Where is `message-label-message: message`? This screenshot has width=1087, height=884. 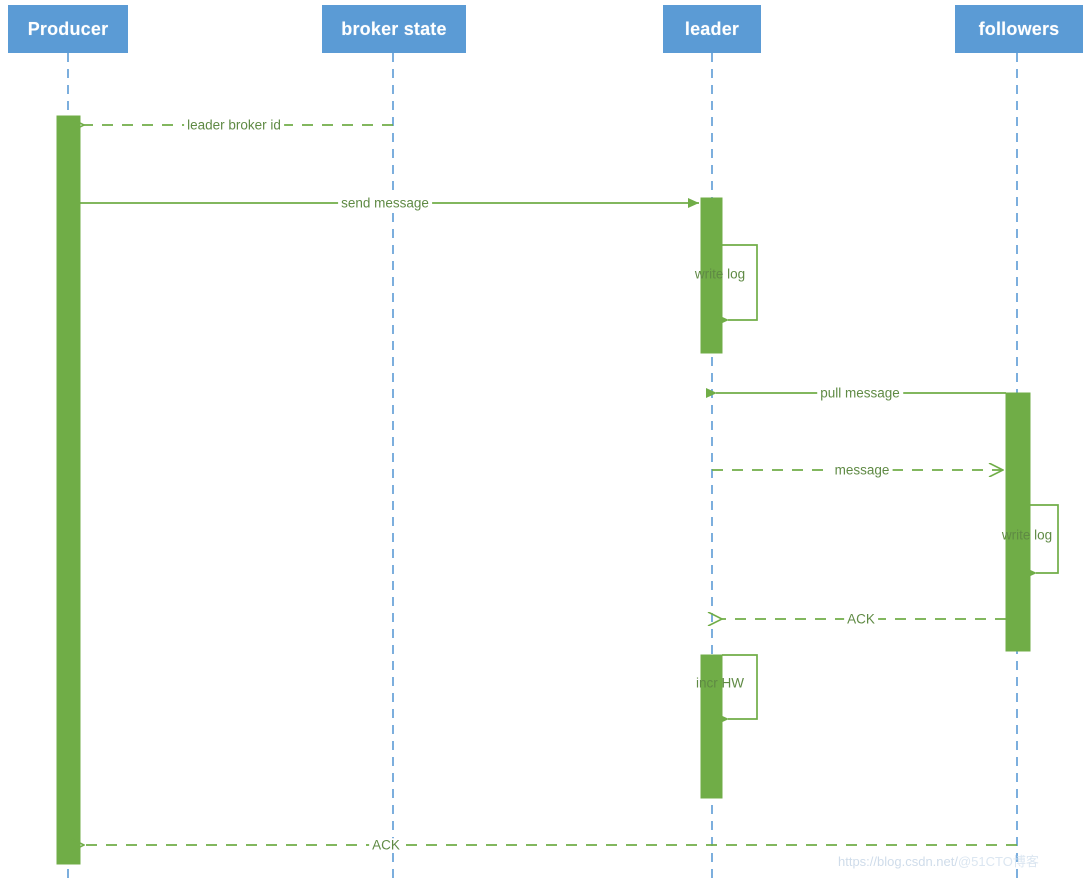 message-label-message: message is located at coordinates (862, 470).